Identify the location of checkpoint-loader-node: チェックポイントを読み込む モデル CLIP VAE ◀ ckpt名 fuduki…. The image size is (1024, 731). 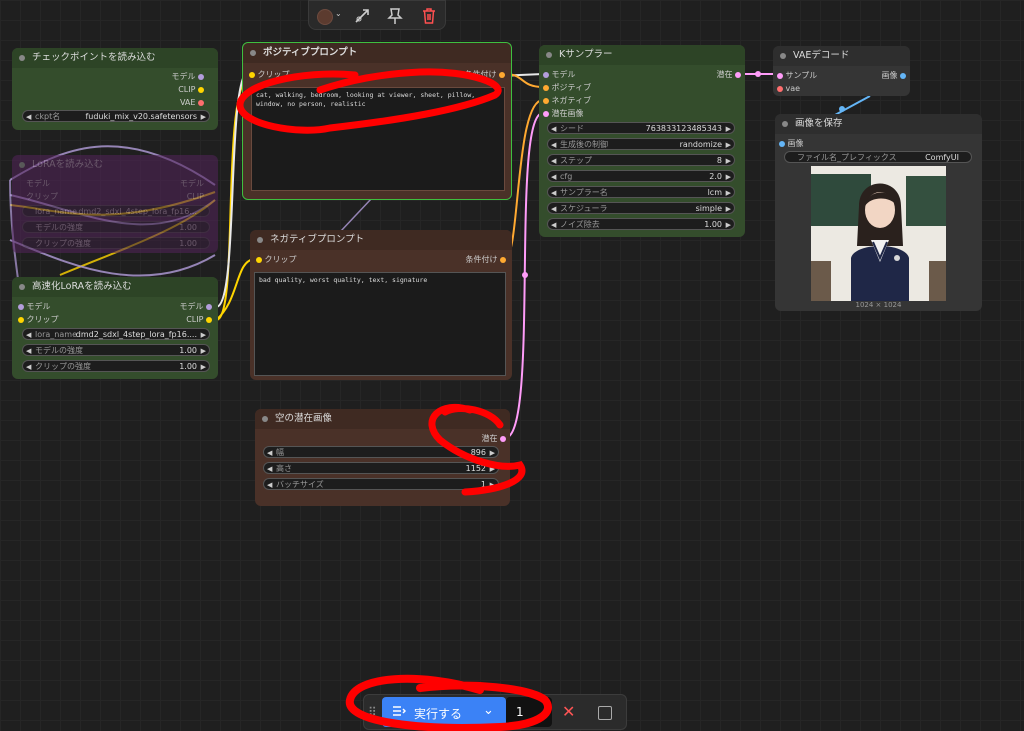
(115, 89).